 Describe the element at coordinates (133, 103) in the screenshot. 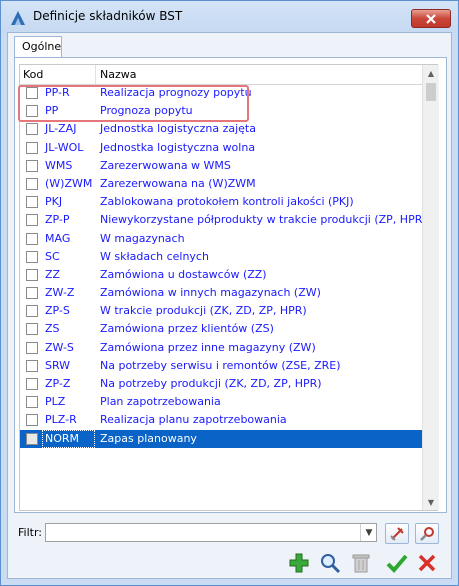

I see `highlight-box` at that location.